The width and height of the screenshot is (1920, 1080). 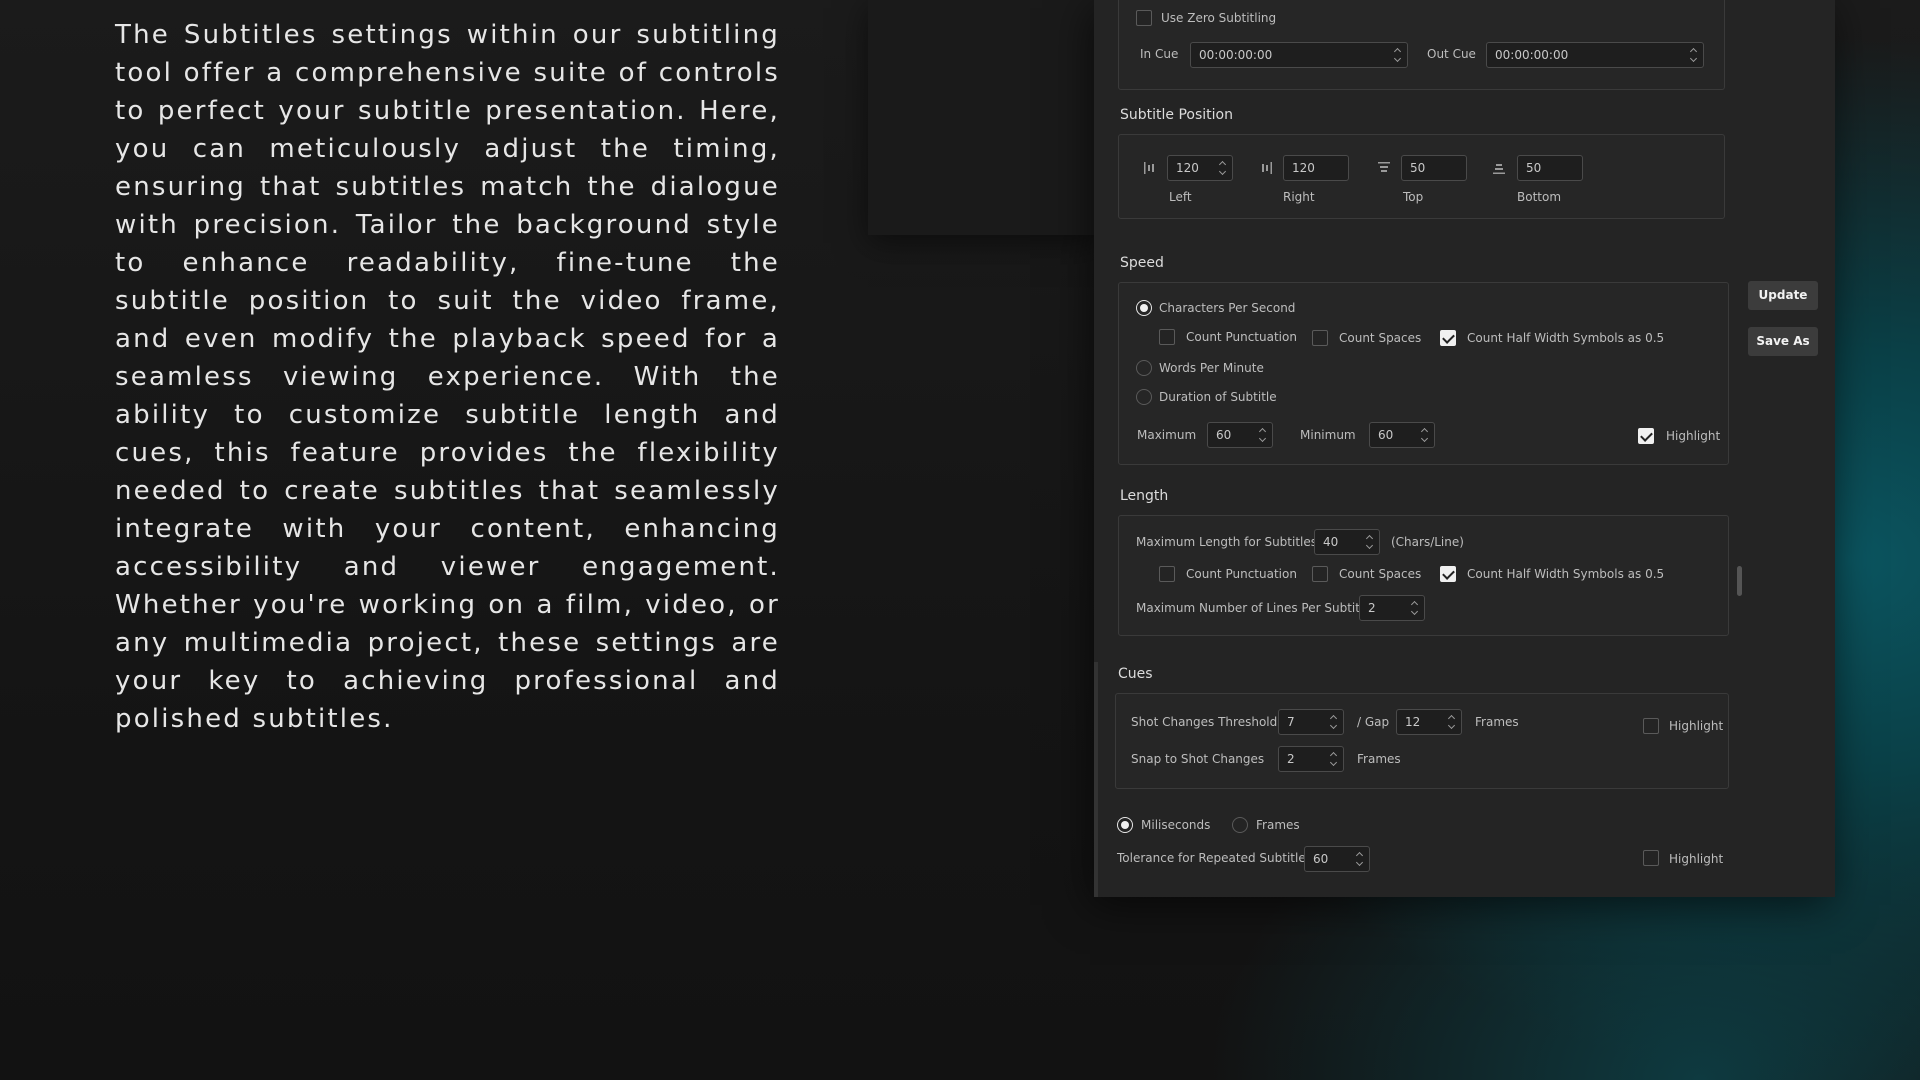 I want to click on tolerance-label: Tolerance for Repeated Subtitles, so click(x=1214, y=858).